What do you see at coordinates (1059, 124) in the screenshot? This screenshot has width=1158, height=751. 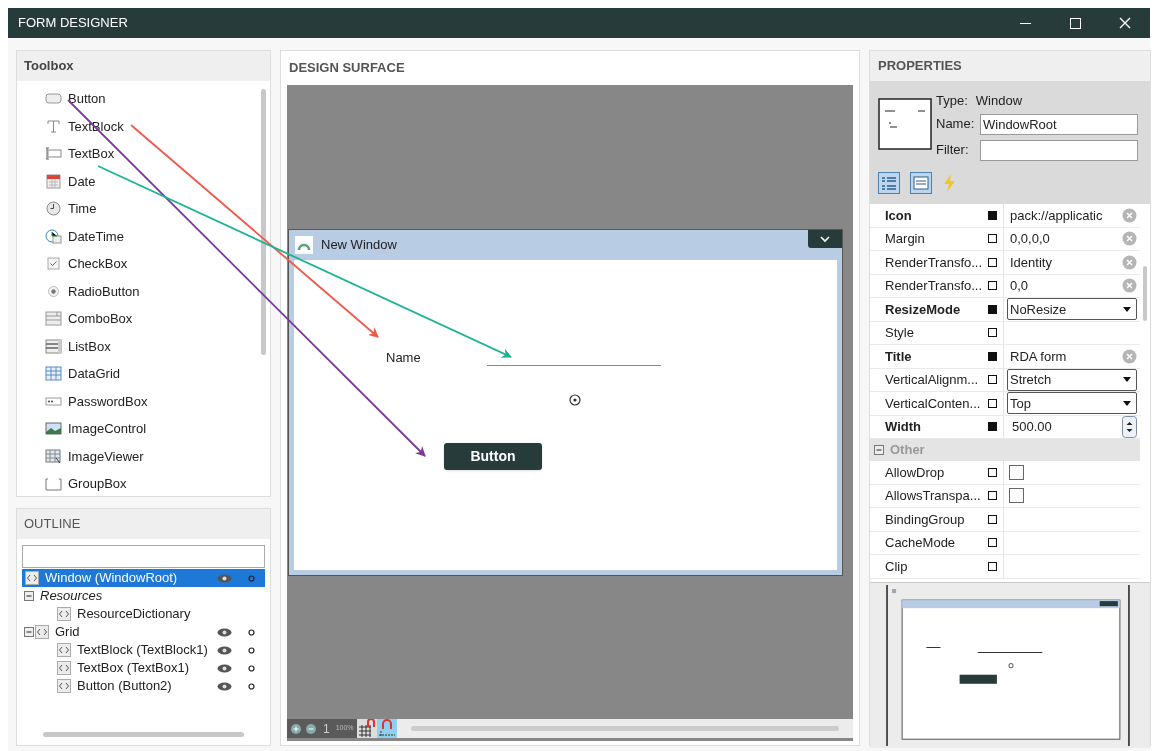 I see `name-field: WindowRoot` at bounding box center [1059, 124].